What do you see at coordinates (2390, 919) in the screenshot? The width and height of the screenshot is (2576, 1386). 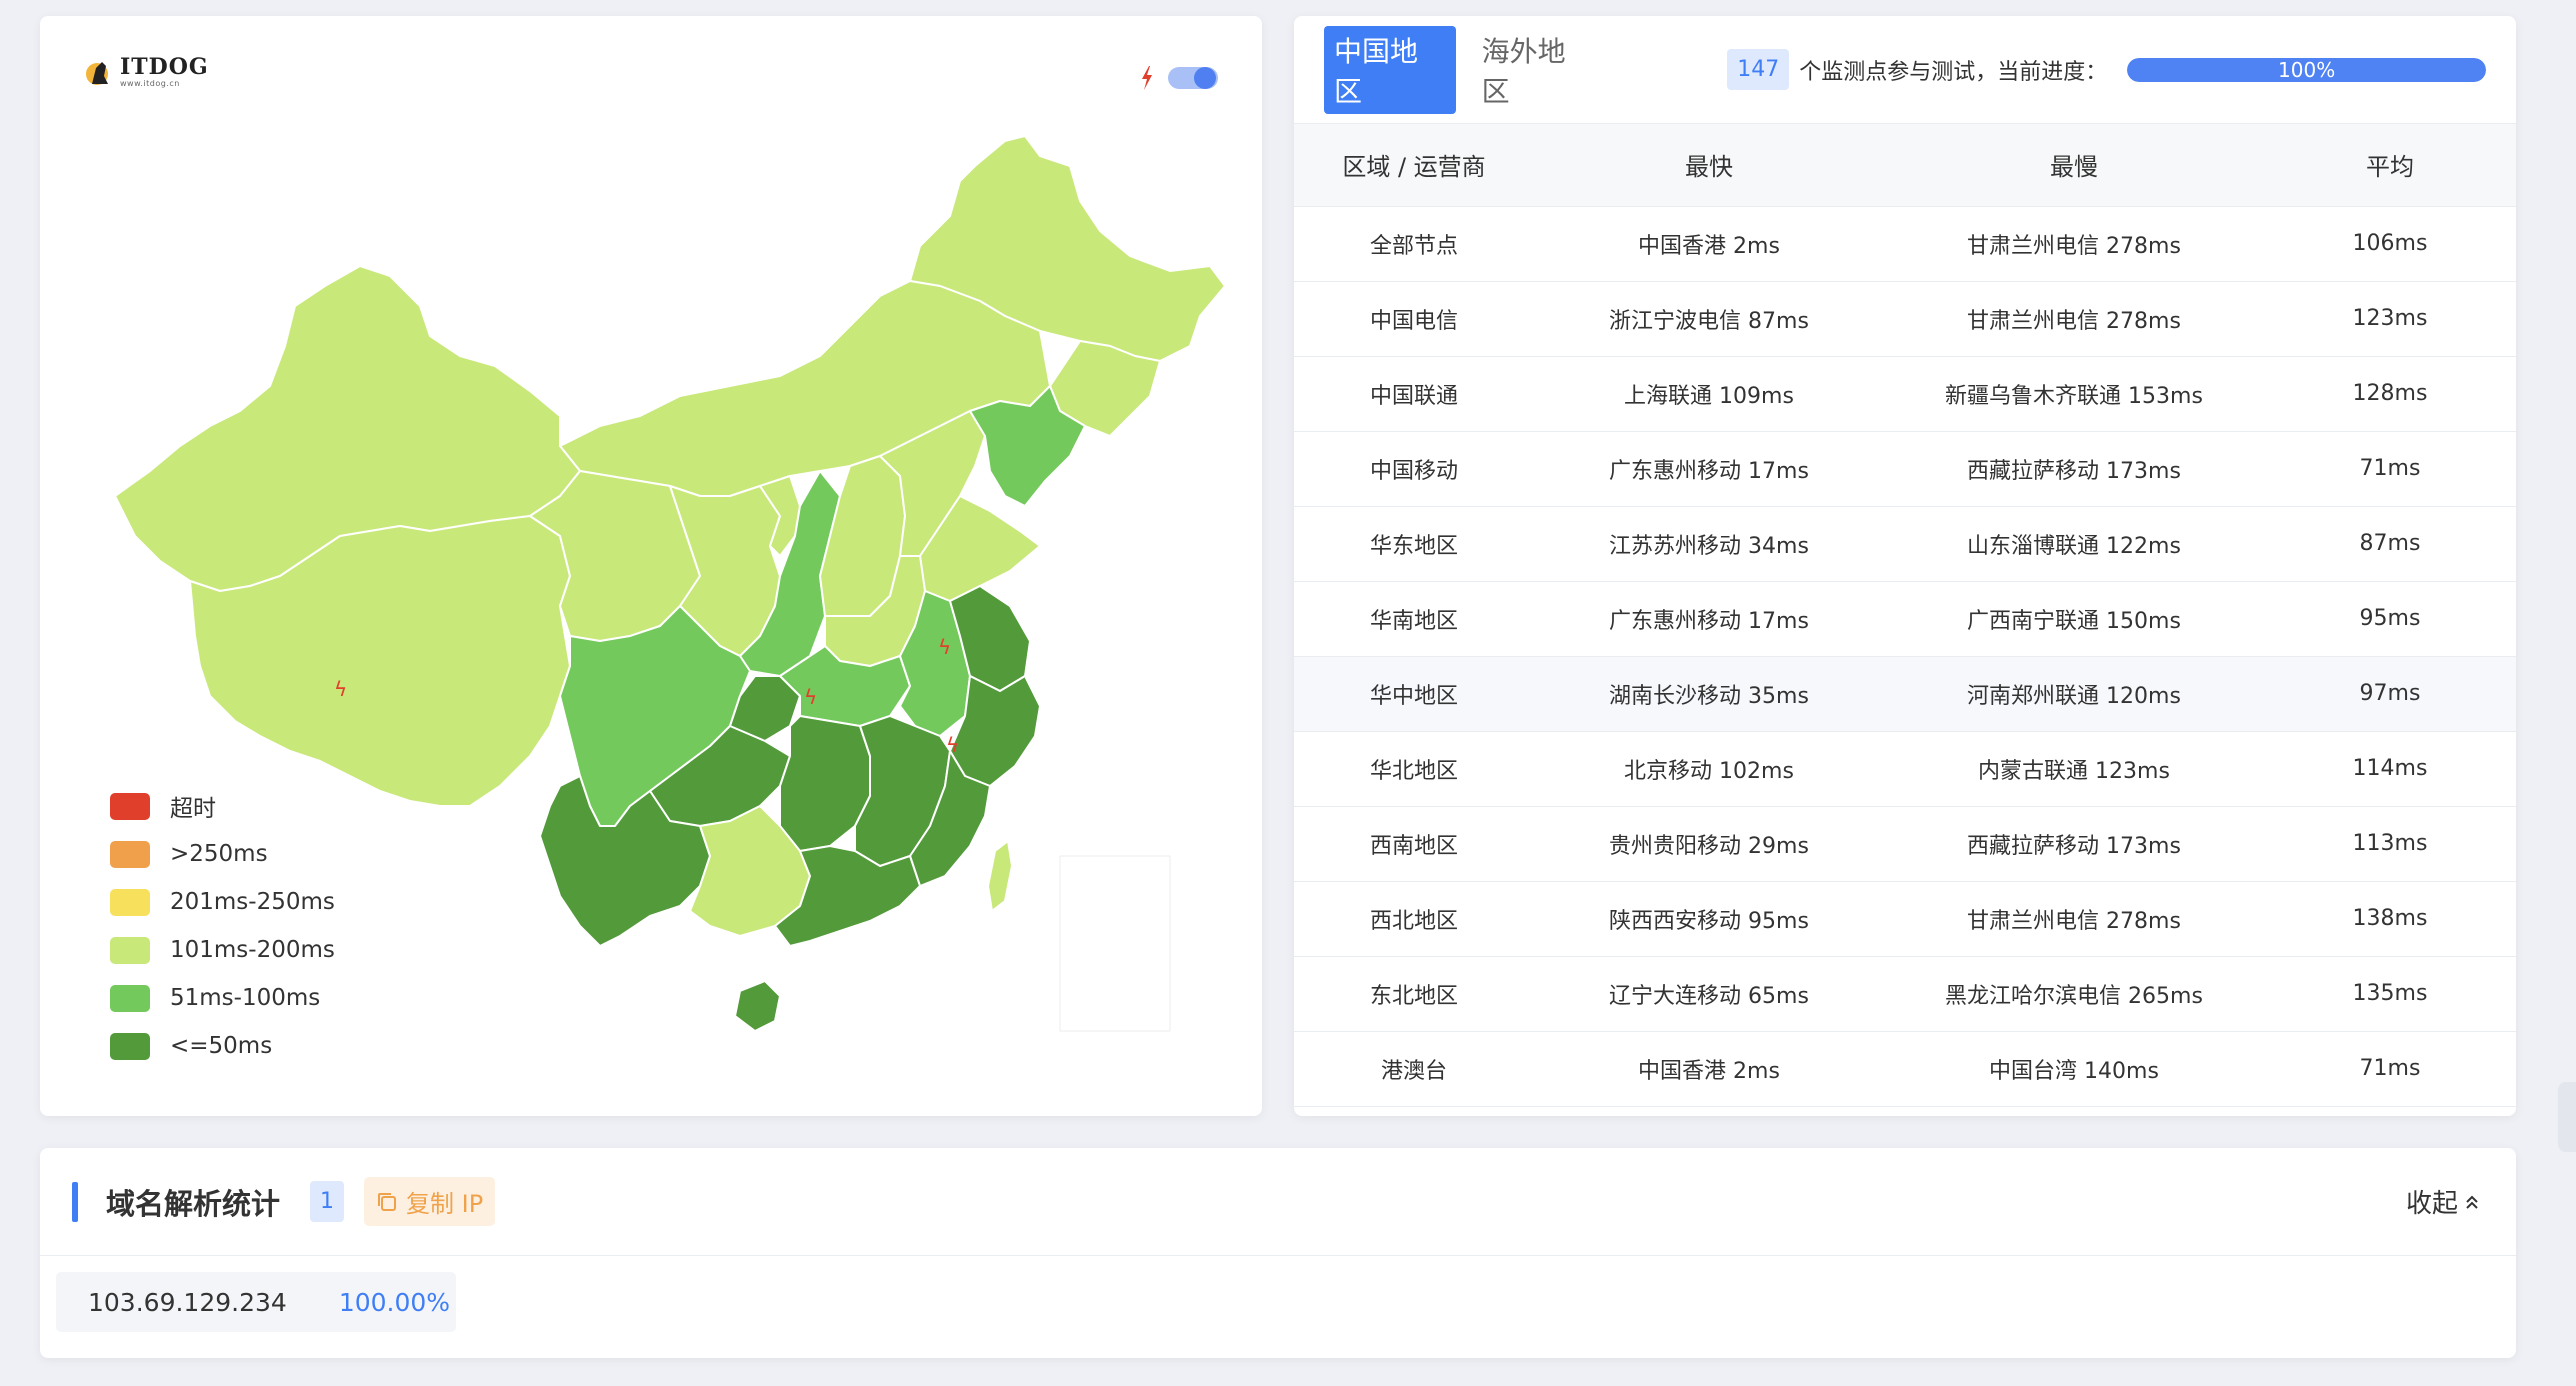 I see `cell-average: 138ms` at bounding box center [2390, 919].